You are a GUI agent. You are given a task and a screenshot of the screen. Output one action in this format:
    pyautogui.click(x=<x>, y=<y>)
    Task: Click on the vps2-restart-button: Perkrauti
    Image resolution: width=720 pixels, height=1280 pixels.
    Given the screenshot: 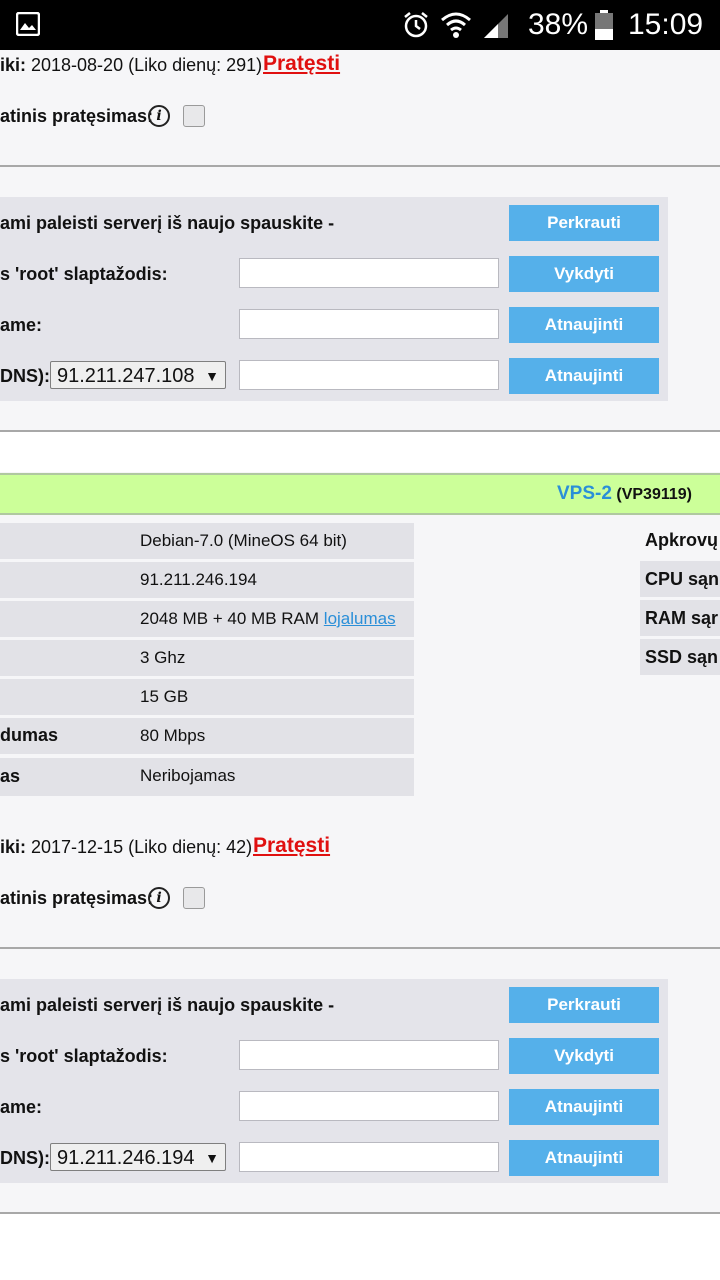 What is the action you would take?
    pyautogui.click(x=584, y=1005)
    